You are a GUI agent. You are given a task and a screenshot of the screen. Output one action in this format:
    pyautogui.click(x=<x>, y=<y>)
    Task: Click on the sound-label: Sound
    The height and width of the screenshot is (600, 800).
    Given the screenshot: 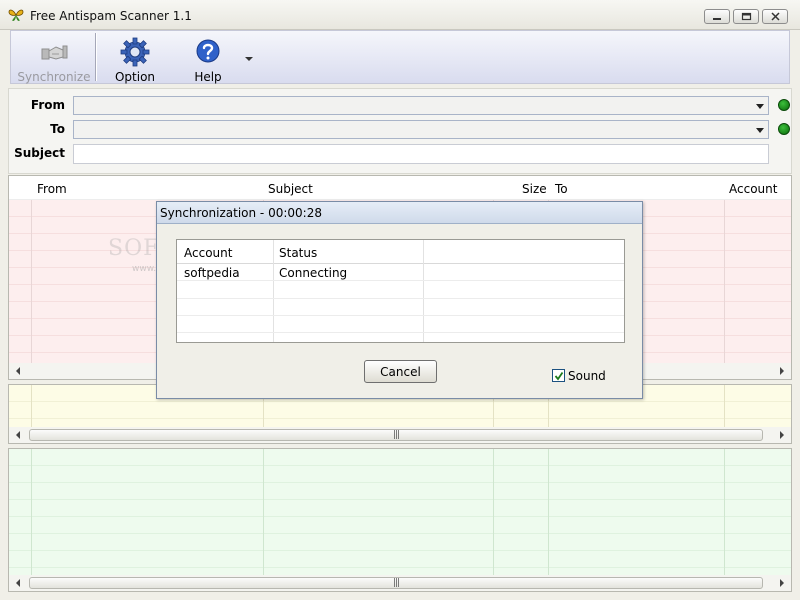 What is the action you would take?
    pyautogui.click(x=587, y=376)
    